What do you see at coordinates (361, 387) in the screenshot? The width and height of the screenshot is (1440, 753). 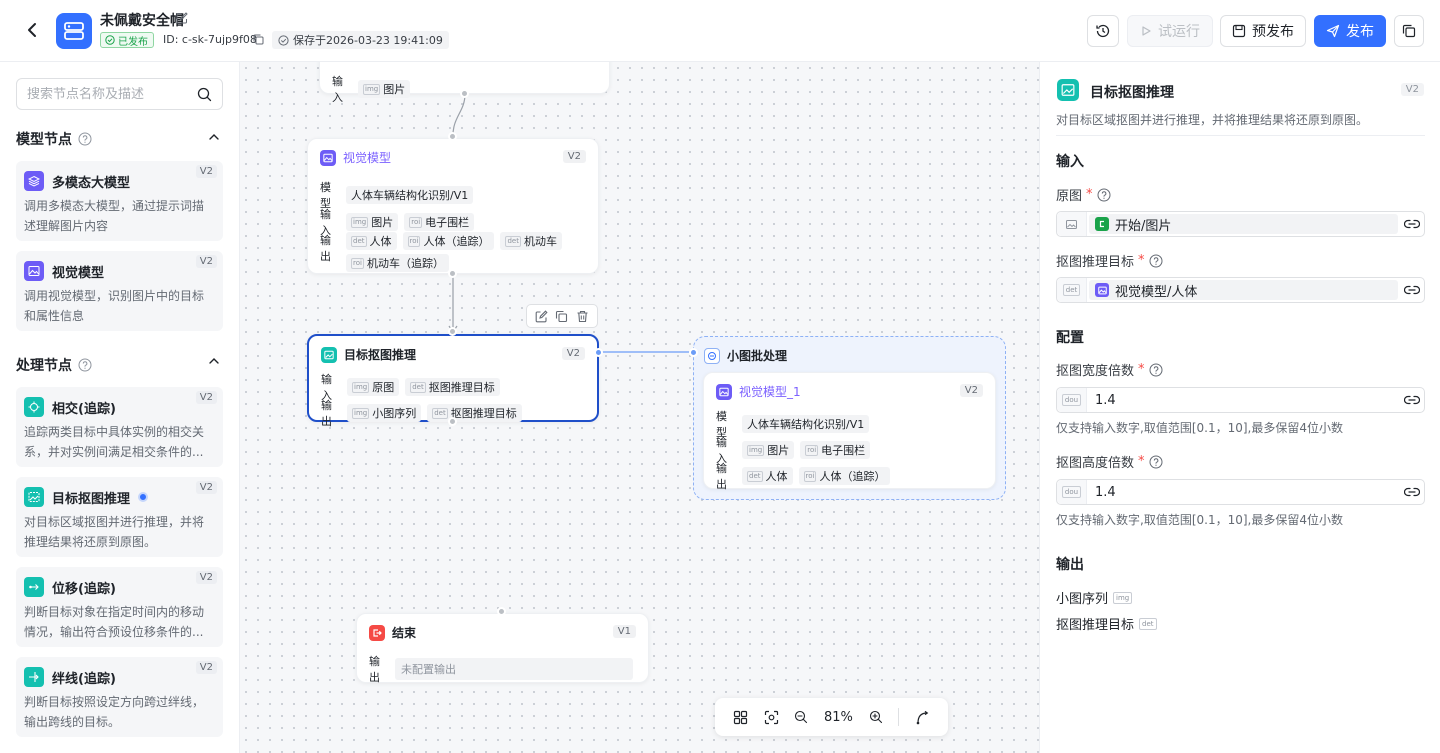 I see `type-tag: img` at bounding box center [361, 387].